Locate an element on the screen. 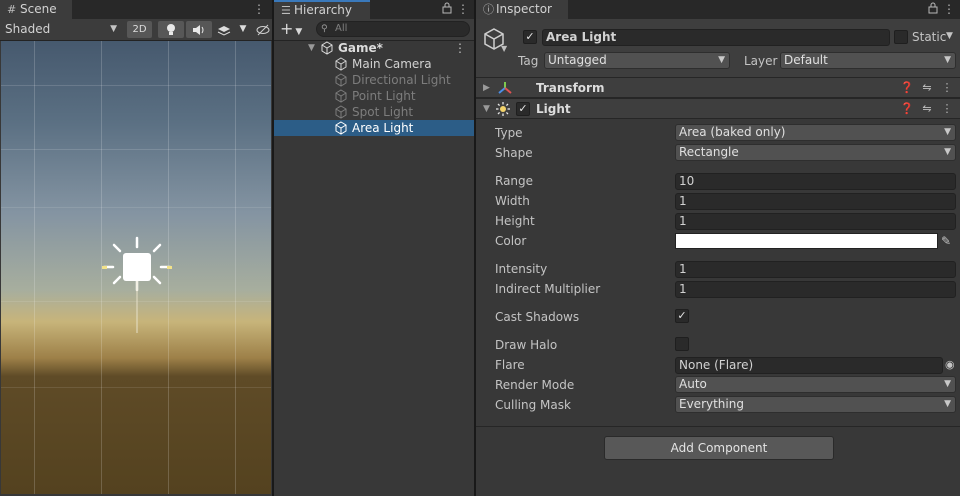 The image size is (960, 496). lighting-toggle-button is located at coordinates (171, 29).